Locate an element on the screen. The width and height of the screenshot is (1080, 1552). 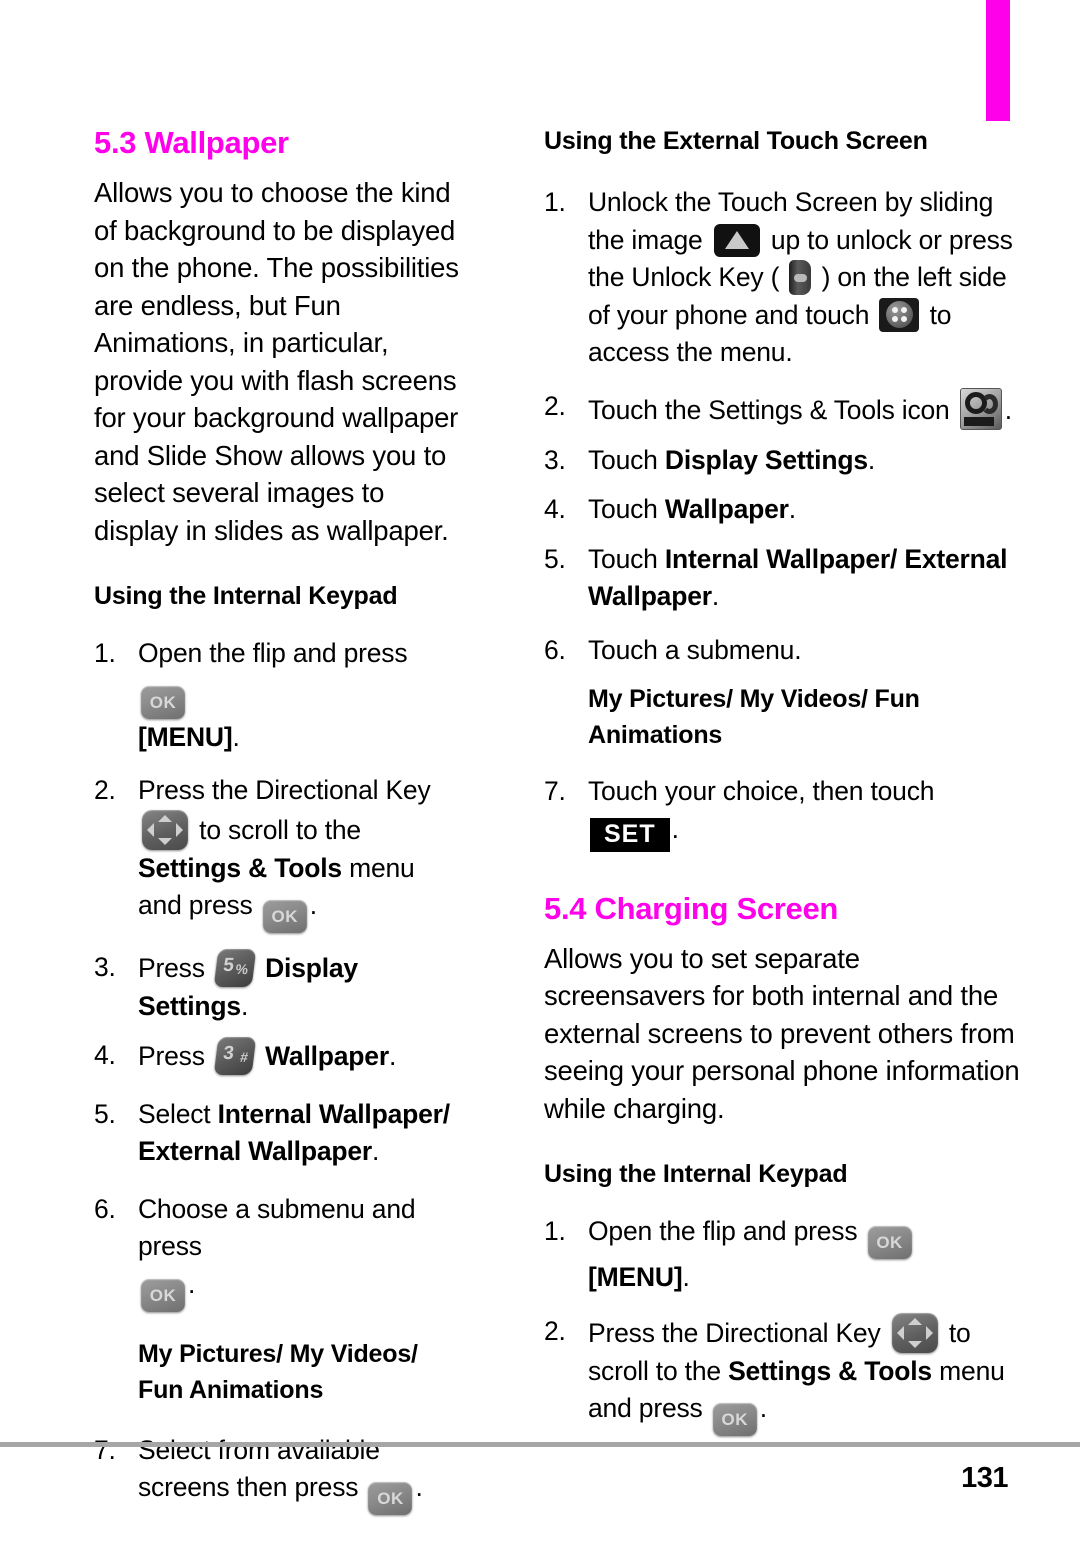
step-item: 4. Press 3 # Wallpaper. is located at coordinates (278, 1056).